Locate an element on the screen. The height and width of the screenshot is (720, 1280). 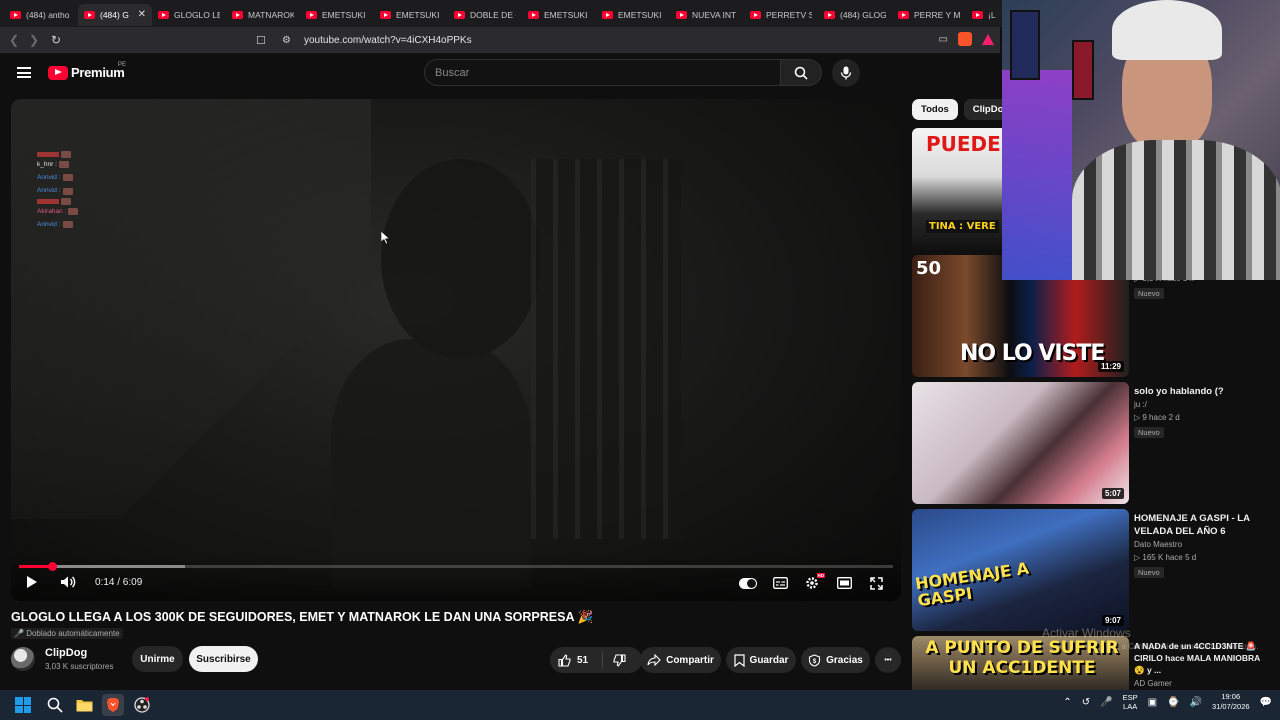
recommendation-thumbnail: A PUNTO DE SUFRIR UN ACC1DENTE is located at coordinates (1020, 663).